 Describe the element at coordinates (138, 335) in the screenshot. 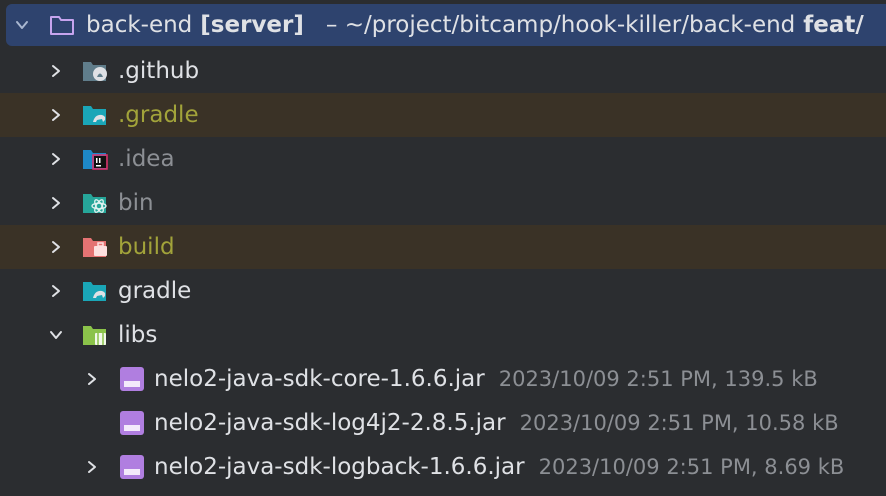

I see `item-label: libs` at that location.